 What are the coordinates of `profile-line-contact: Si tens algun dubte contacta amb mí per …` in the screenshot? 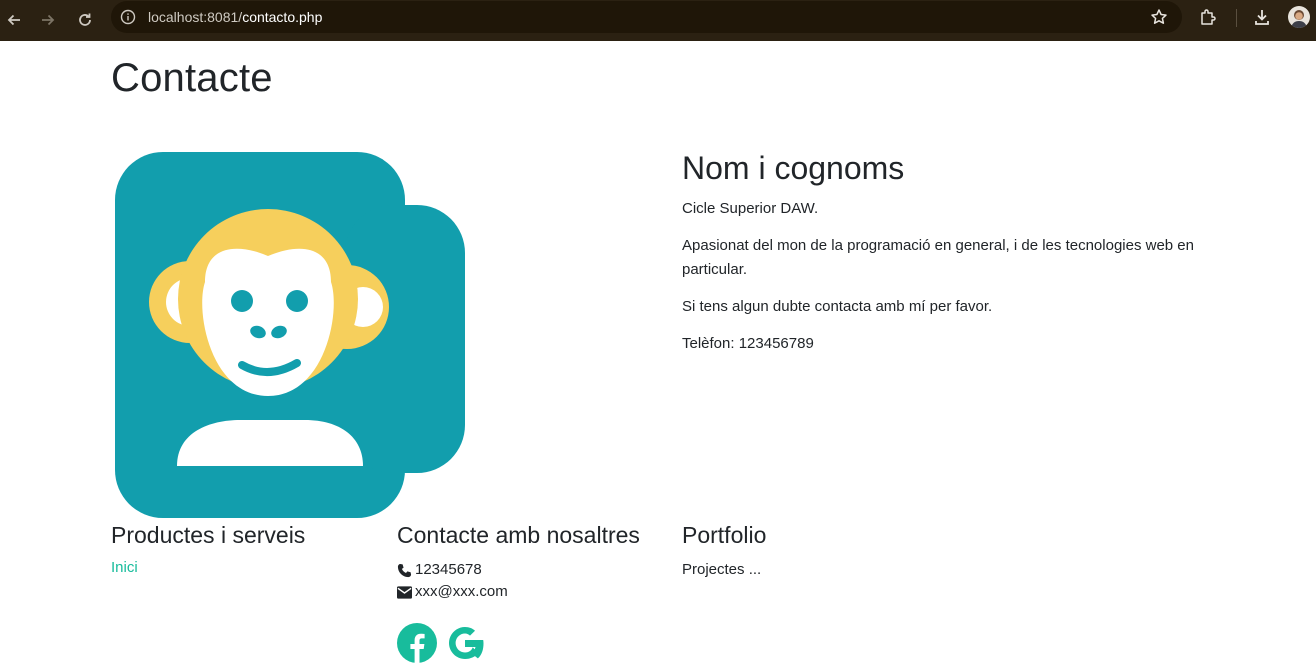 It's located at (837, 306).